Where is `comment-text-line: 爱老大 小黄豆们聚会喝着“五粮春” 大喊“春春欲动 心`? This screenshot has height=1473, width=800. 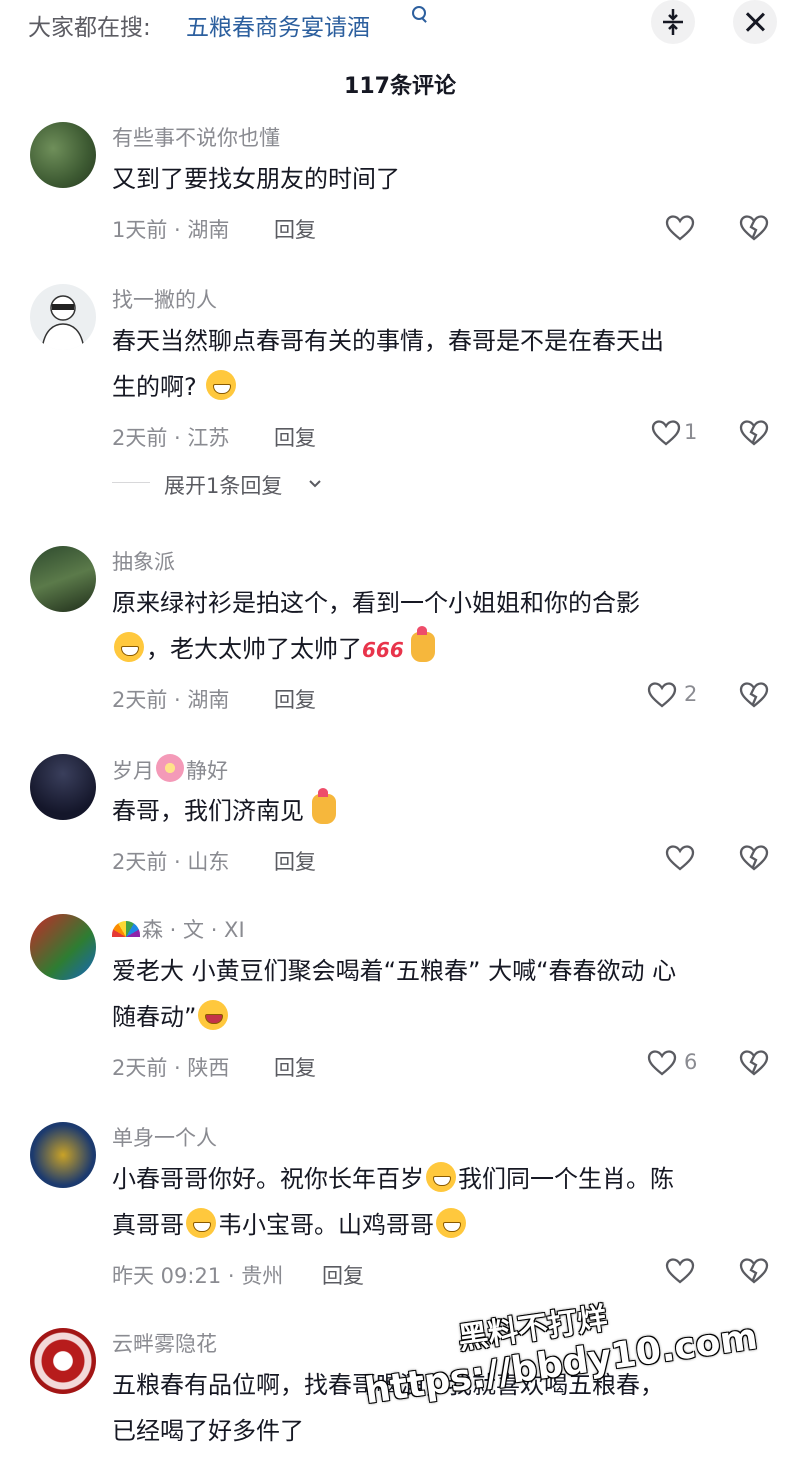
comment-text-line: 爱老大 小黄豆们聚会喝着“五粮春” 大喊“春春欲动 心 is located at coordinates (394, 971).